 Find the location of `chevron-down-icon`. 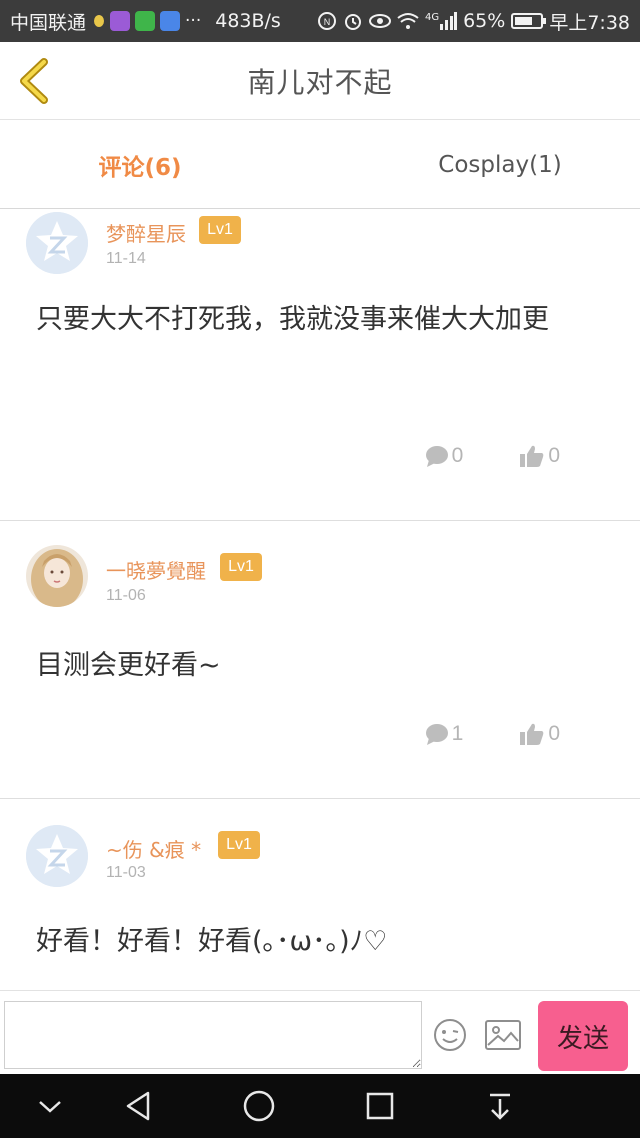

chevron-down-icon is located at coordinates (50, 1107).